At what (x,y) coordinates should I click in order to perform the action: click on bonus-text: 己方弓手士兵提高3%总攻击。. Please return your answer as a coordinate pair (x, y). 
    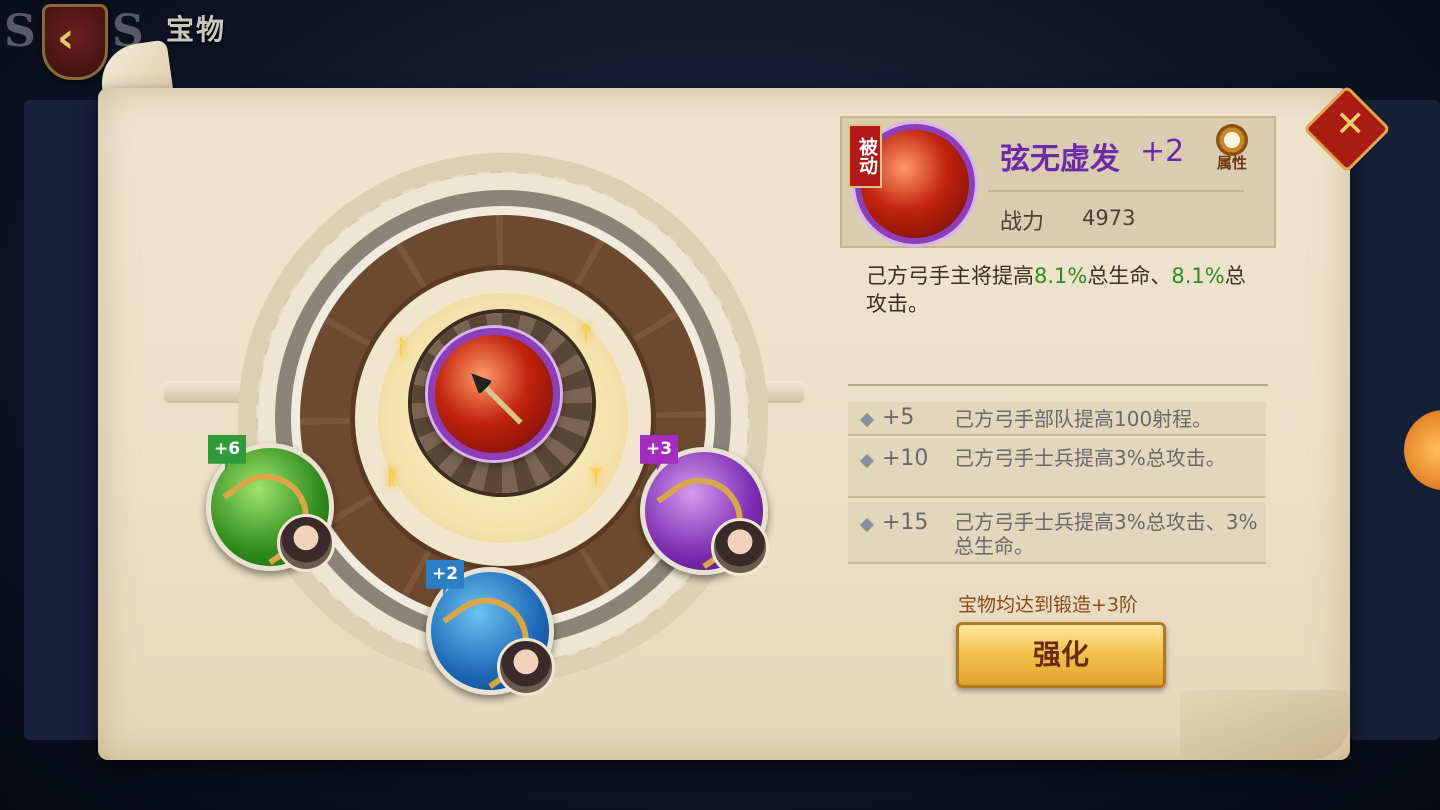
    Looking at the image, I should click on (1090, 458).